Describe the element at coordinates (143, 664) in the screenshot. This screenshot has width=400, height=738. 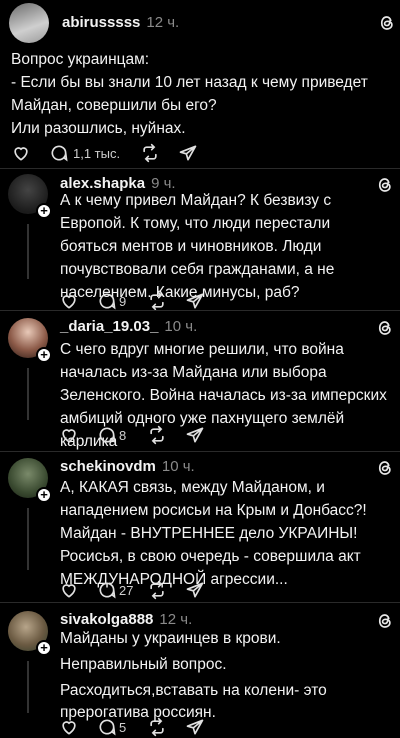
I see `post-line: Неправильный вопрос.` at that location.